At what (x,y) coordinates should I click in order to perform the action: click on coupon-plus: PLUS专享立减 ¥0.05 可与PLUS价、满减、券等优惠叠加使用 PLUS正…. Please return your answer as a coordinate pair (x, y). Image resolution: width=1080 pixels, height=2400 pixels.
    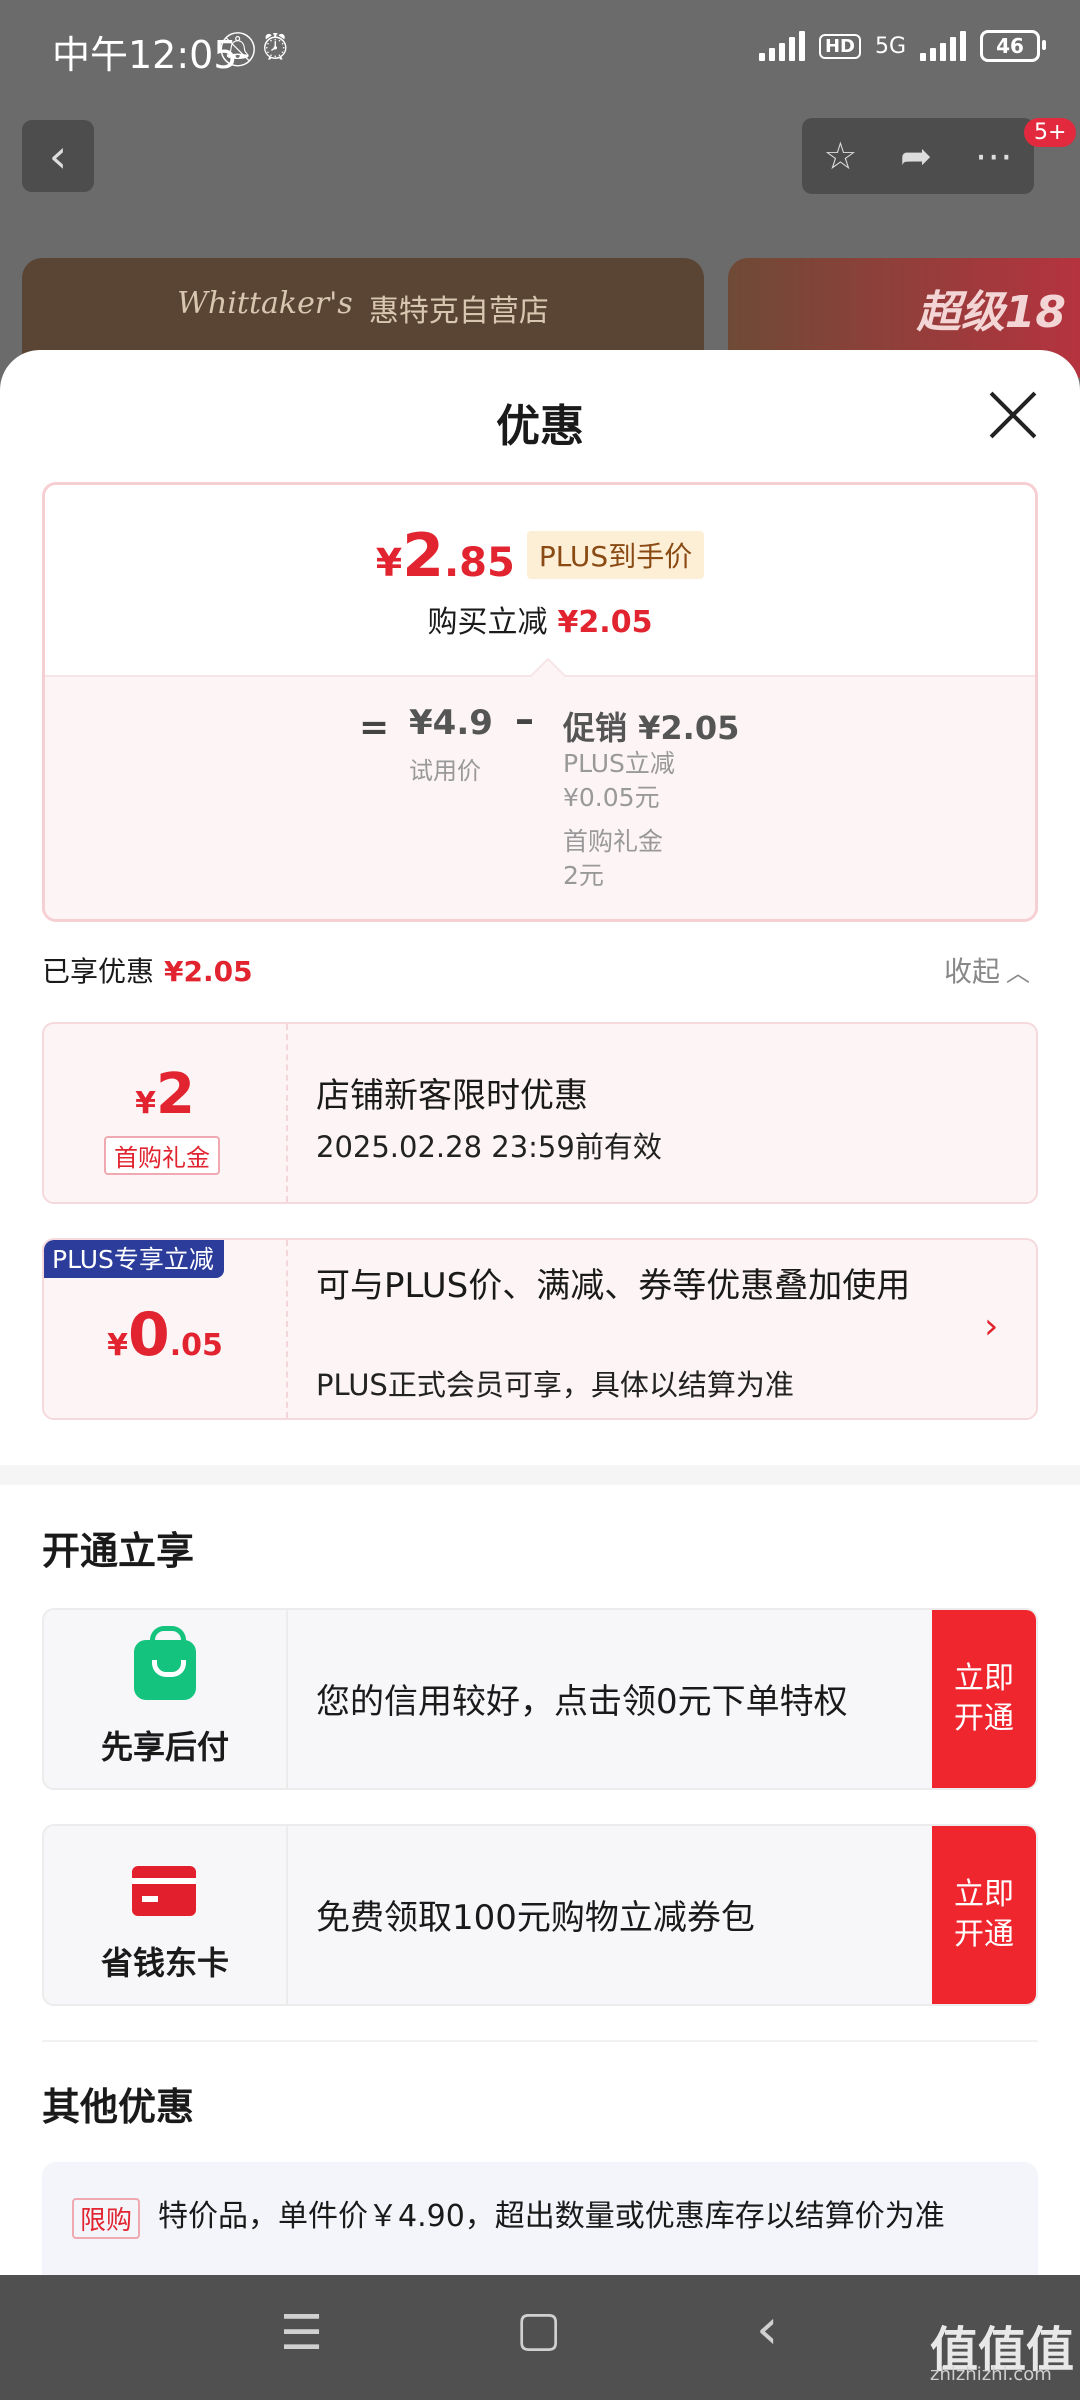
    Looking at the image, I should click on (540, 1329).